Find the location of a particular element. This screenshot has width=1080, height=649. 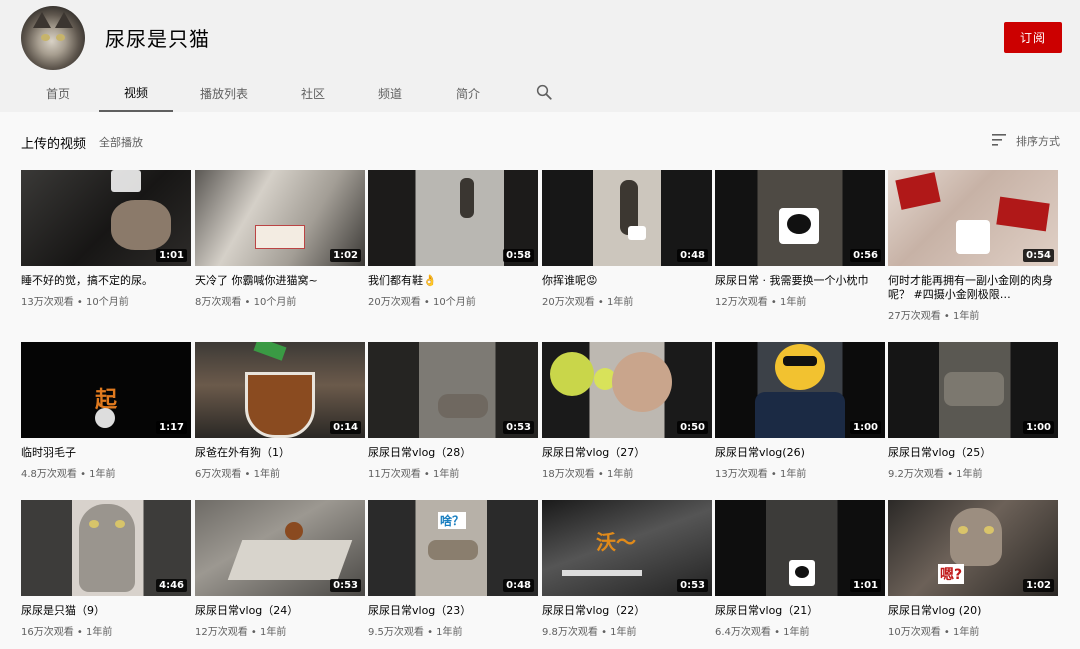

video-card: 嗯? 1:02 尿尿日常vlog (20) 10万次观看 • 1年前 is located at coordinates (973, 569).